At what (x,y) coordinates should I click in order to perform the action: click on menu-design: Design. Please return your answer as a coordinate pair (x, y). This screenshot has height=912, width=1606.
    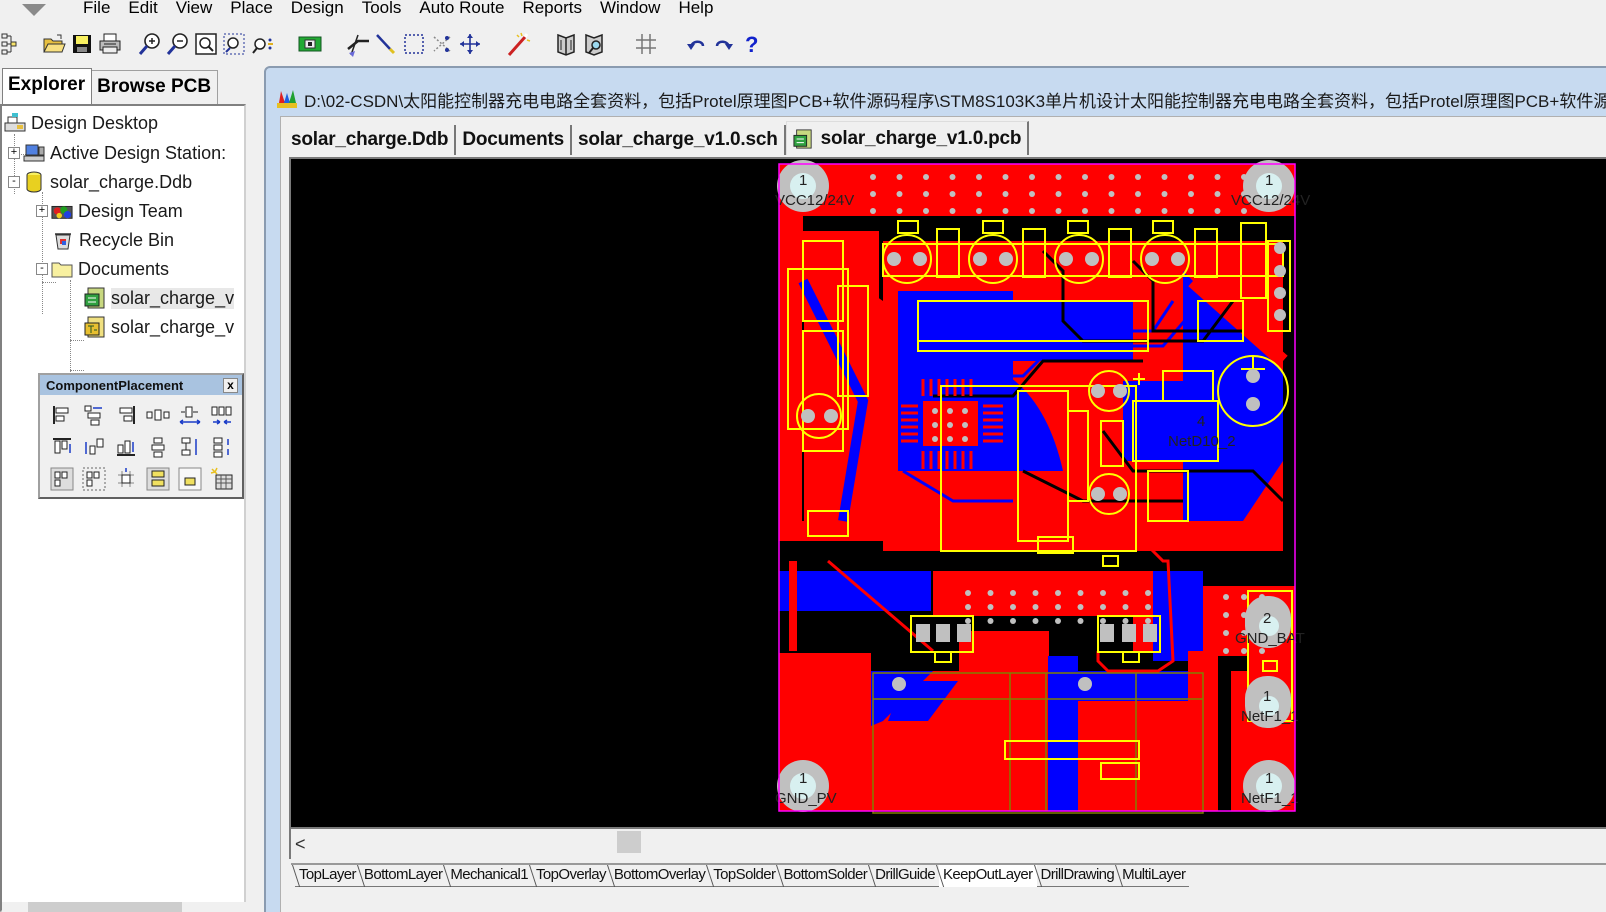
    Looking at the image, I should click on (317, 8).